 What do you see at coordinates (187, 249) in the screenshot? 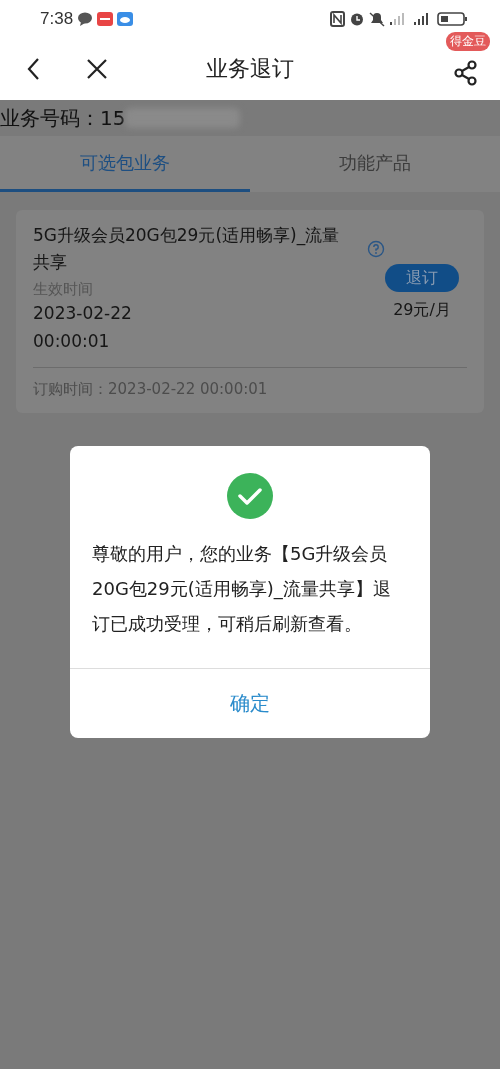
I see `package-name: 5G升级会员20G包29元(适用畅享)_流量共享` at bounding box center [187, 249].